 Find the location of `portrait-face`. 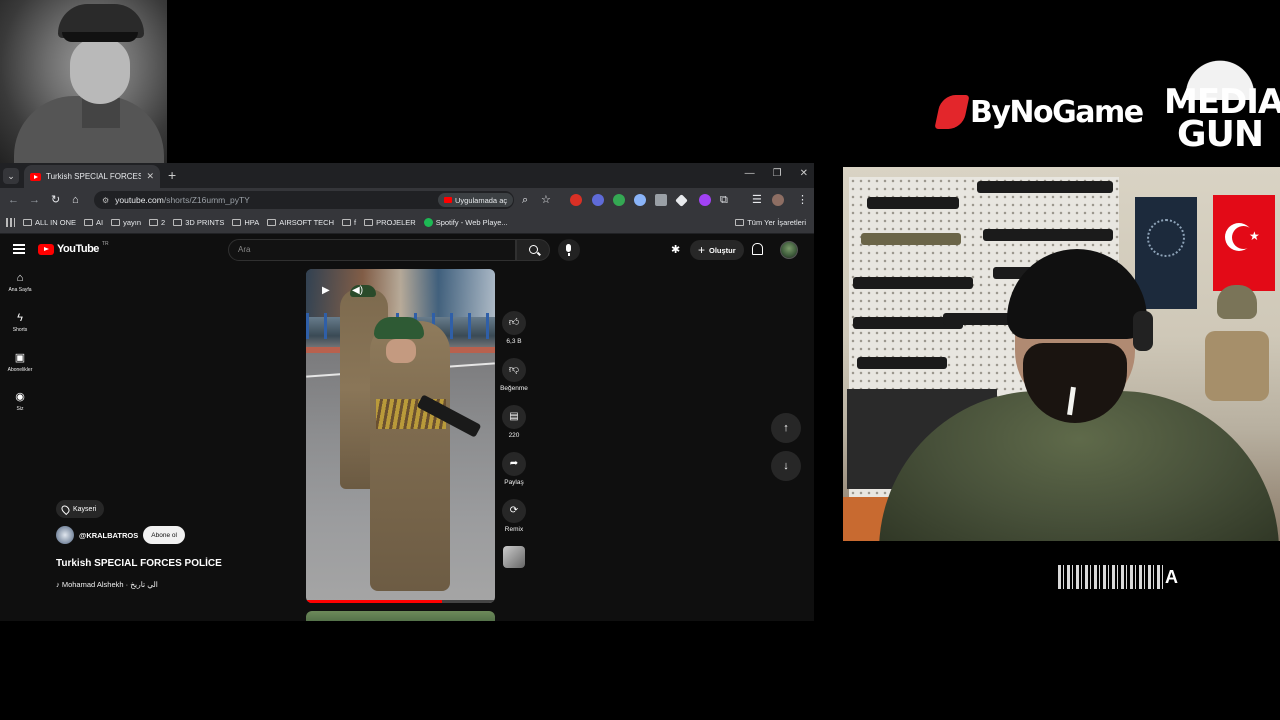

portrait-face is located at coordinates (100, 71).